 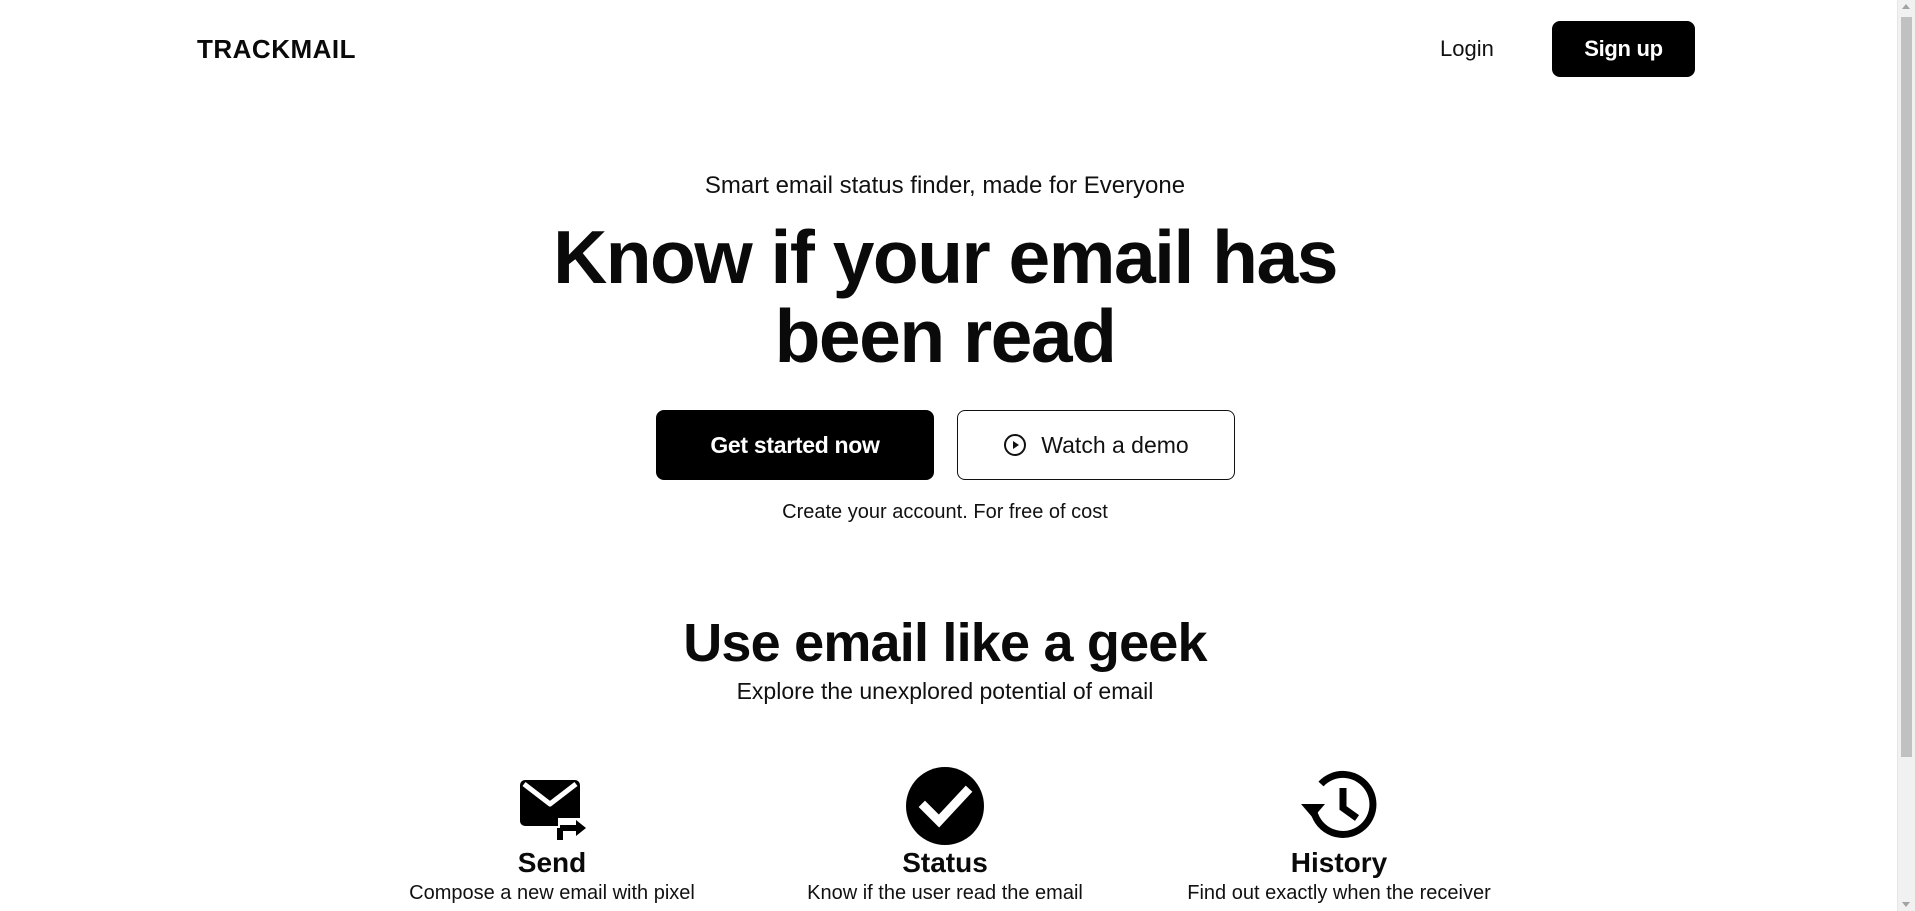 What do you see at coordinates (1339, 862) in the screenshot?
I see `feature-history-title: History` at bounding box center [1339, 862].